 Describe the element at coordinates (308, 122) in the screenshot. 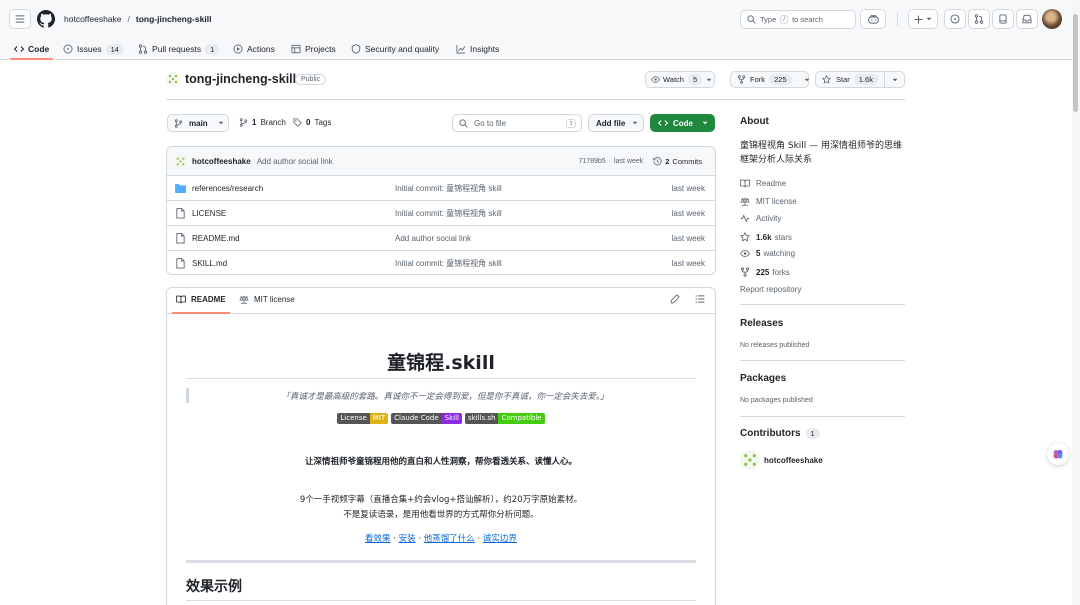

I see `tags-count: 0` at that location.